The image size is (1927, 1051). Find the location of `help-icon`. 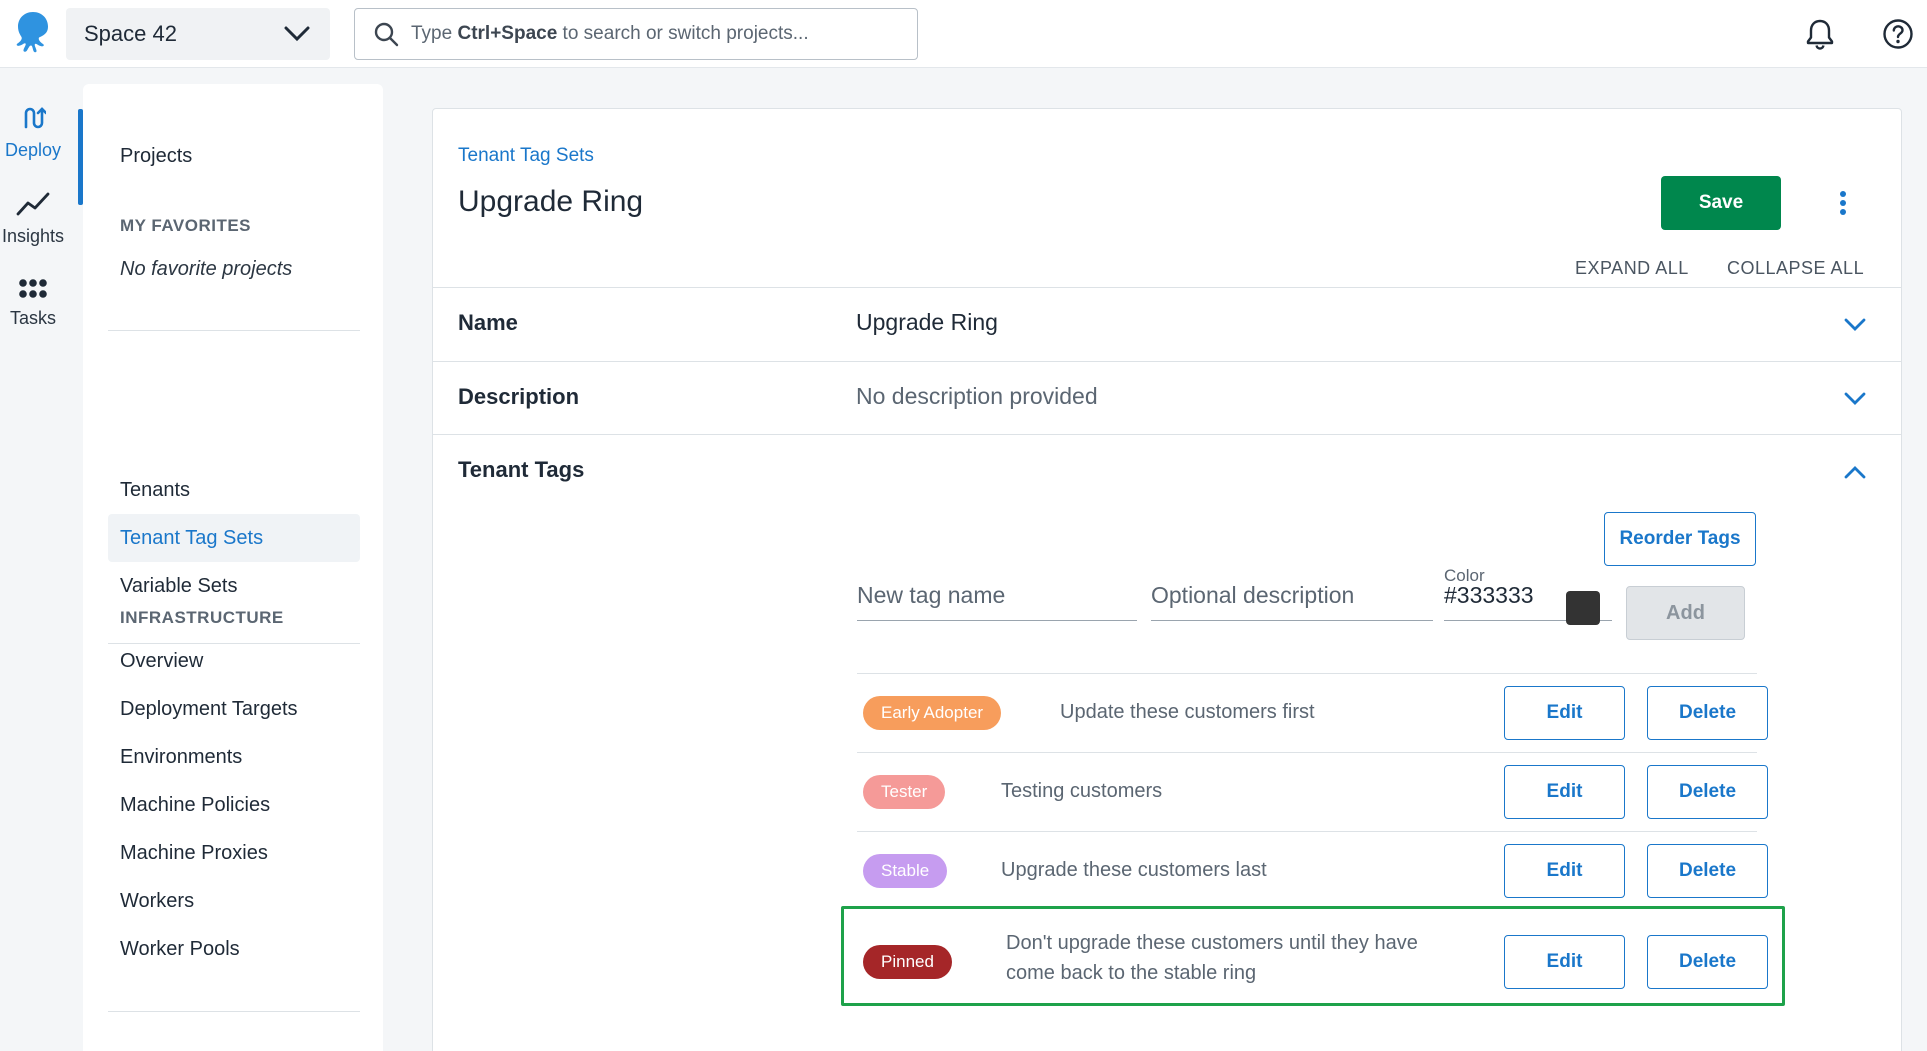

help-icon is located at coordinates (1898, 34).